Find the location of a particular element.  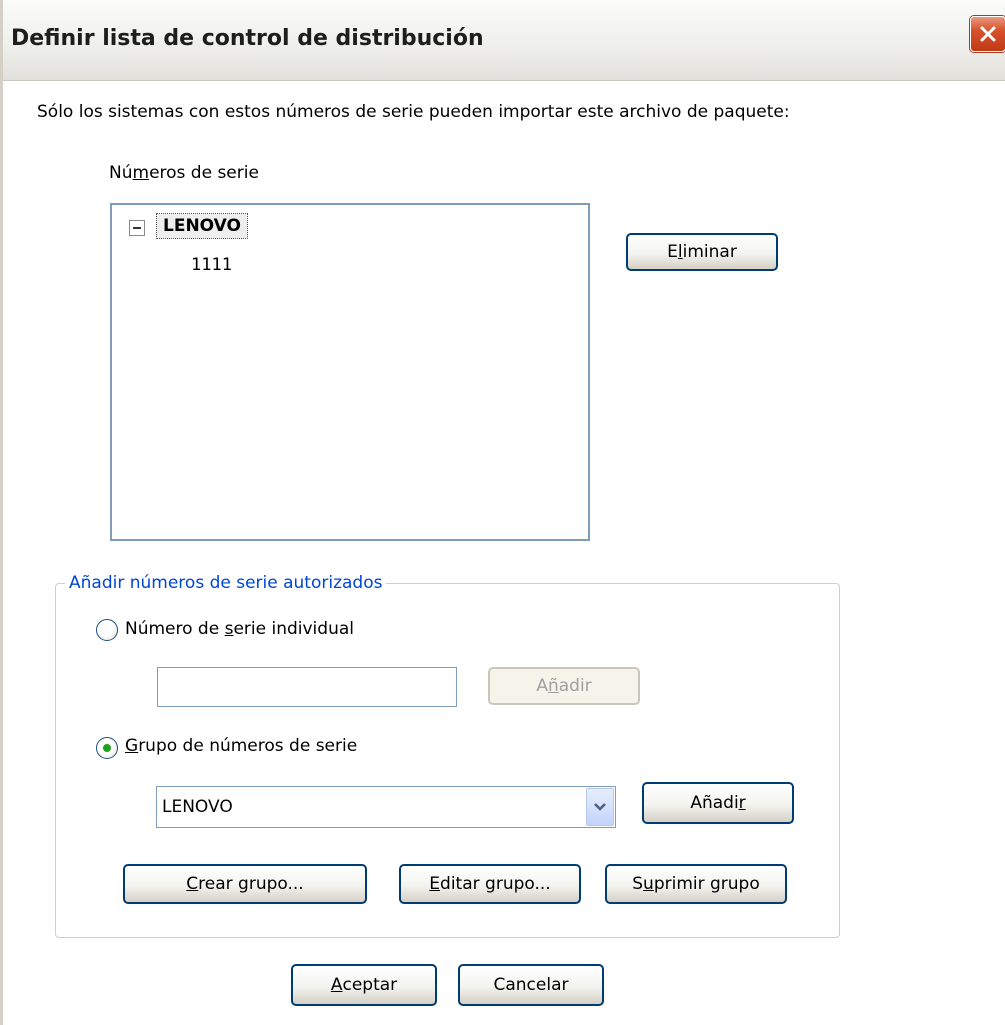

title-bar: Definir lista de control de distribución is located at coordinates (504, 40).